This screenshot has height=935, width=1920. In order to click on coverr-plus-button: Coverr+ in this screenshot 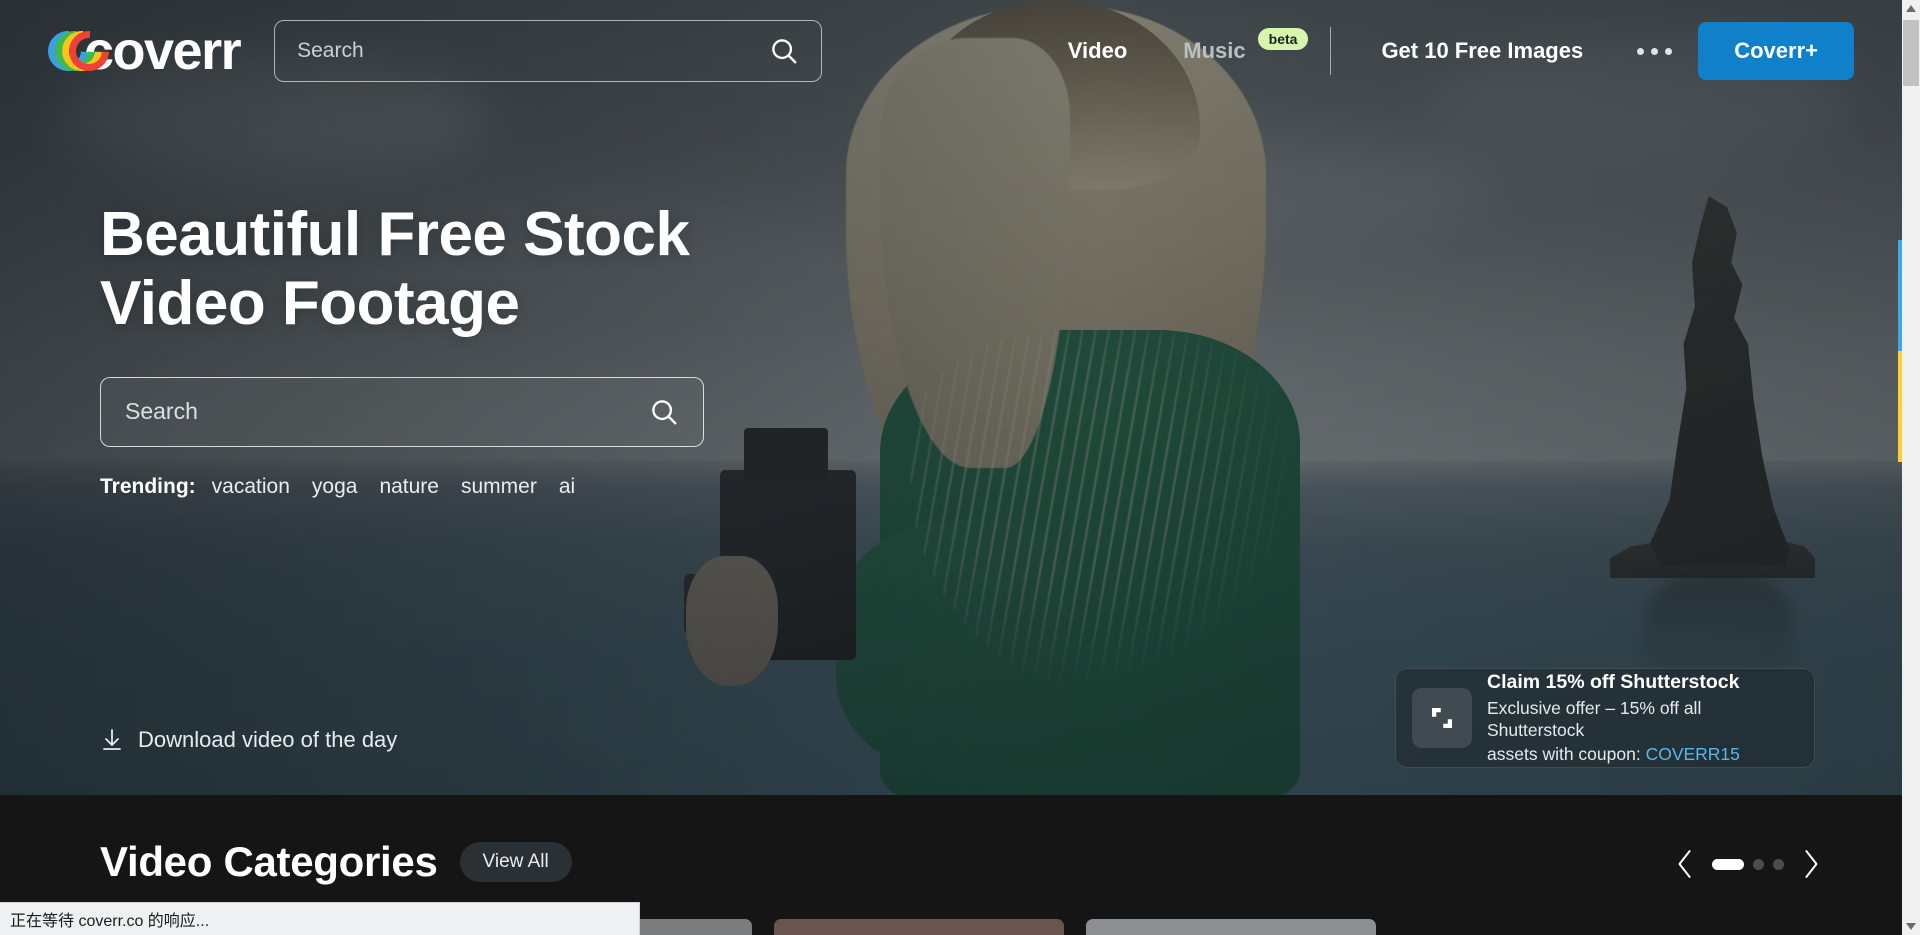, I will do `click(1776, 51)`.